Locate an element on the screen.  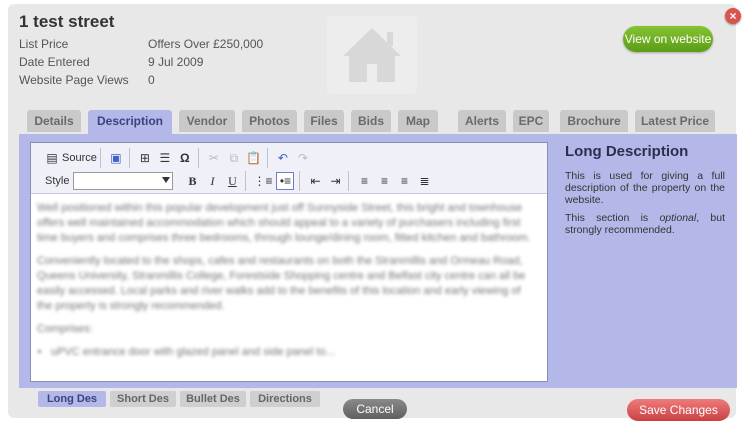
special-char-icon: Ω is located at coordinates (185, 158).